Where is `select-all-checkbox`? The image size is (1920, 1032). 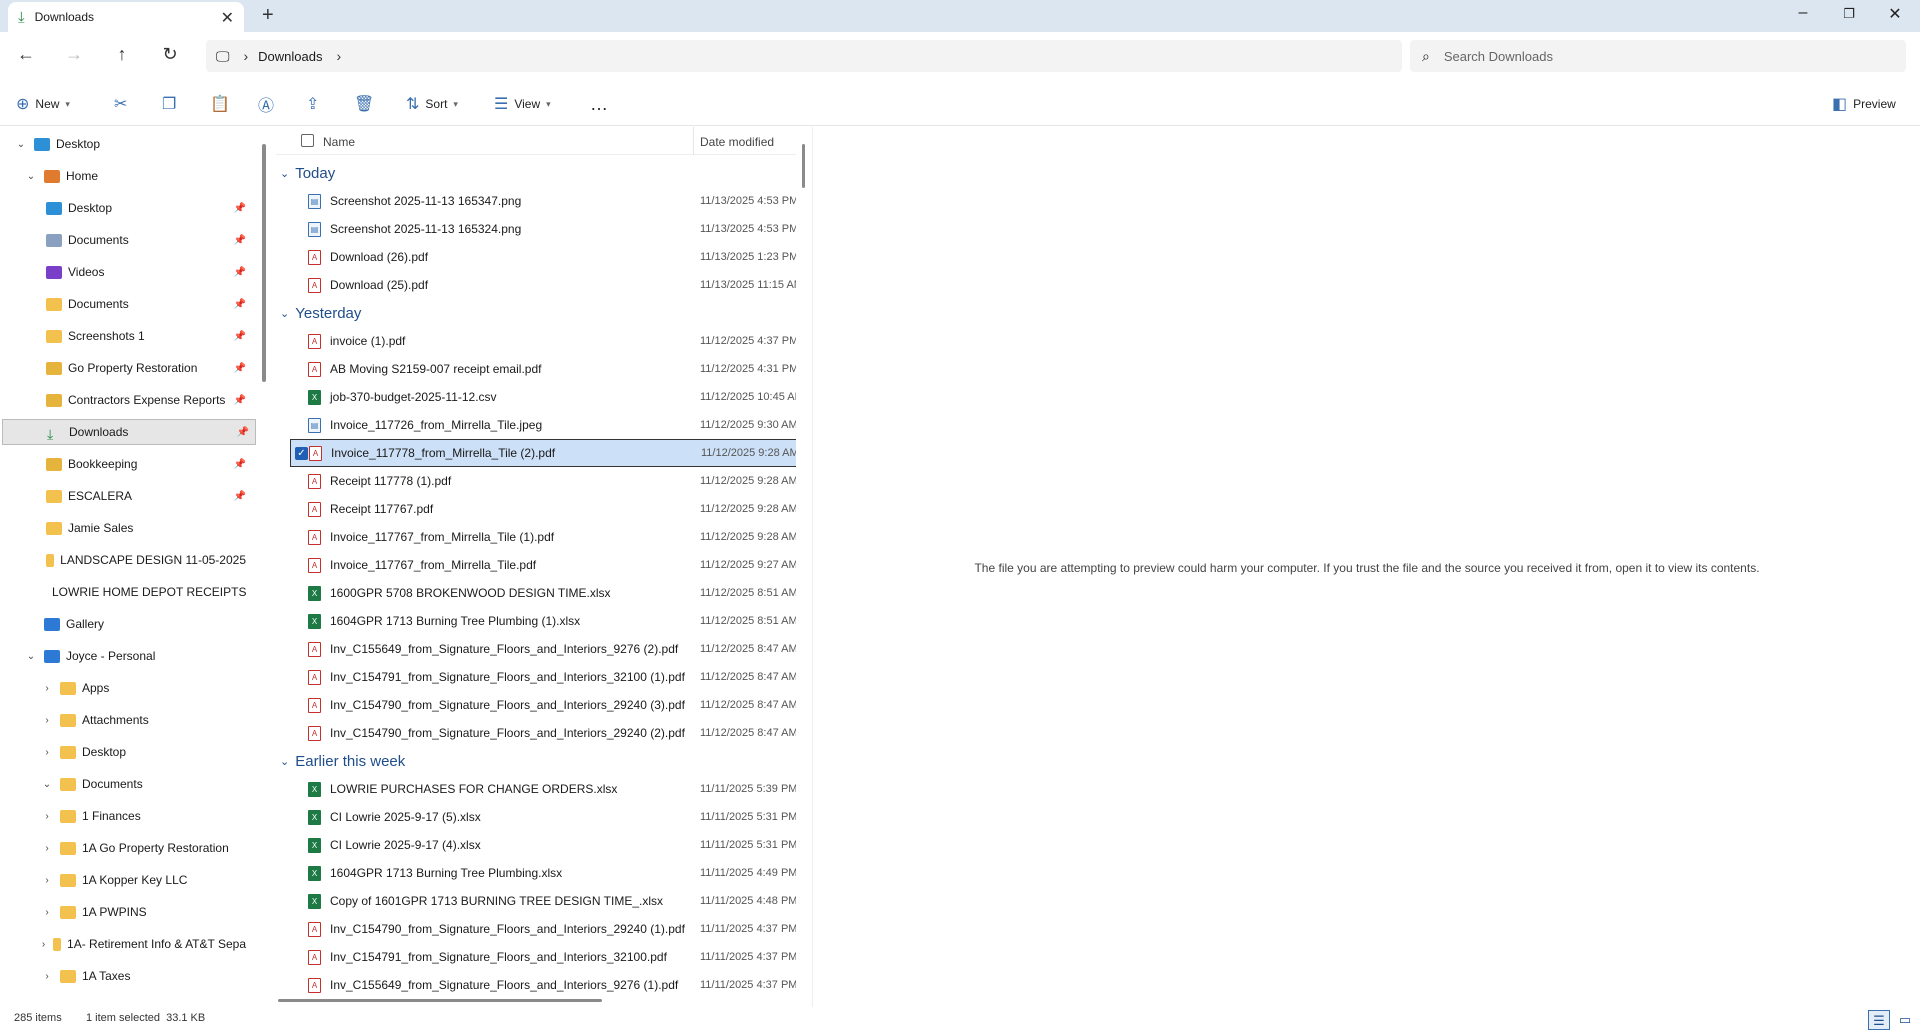 select-all-checkbox is located at coordinates (307, 140).